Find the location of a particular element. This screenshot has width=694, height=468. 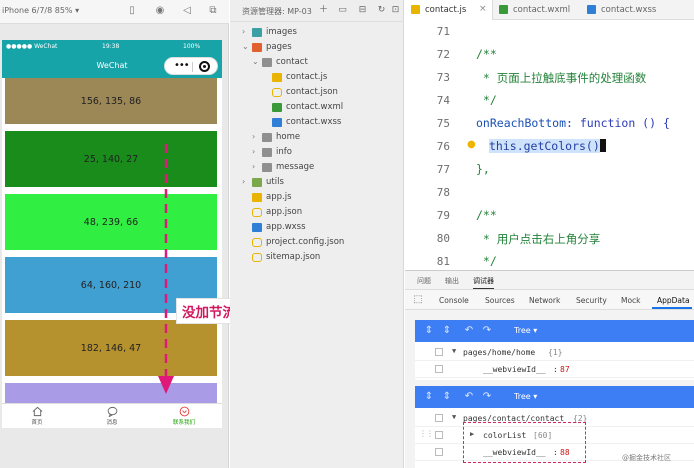

wxss-file-icon is located at coordinates (591, 9).